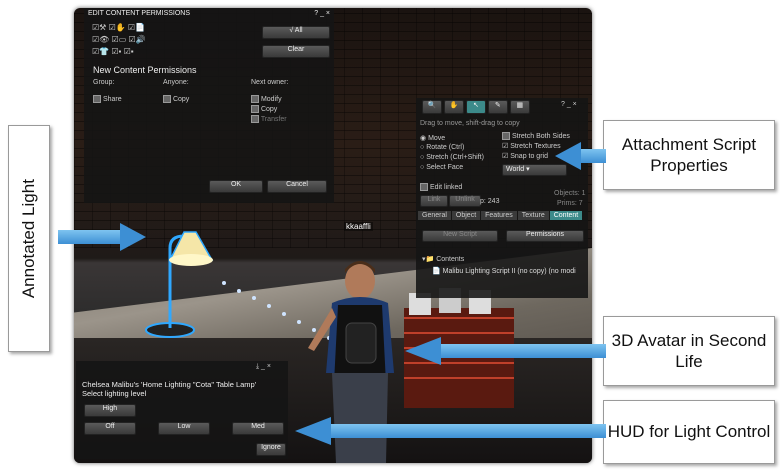  I want to click on callout-attachment-script: Attachment Script Properties, so click(689, 155).